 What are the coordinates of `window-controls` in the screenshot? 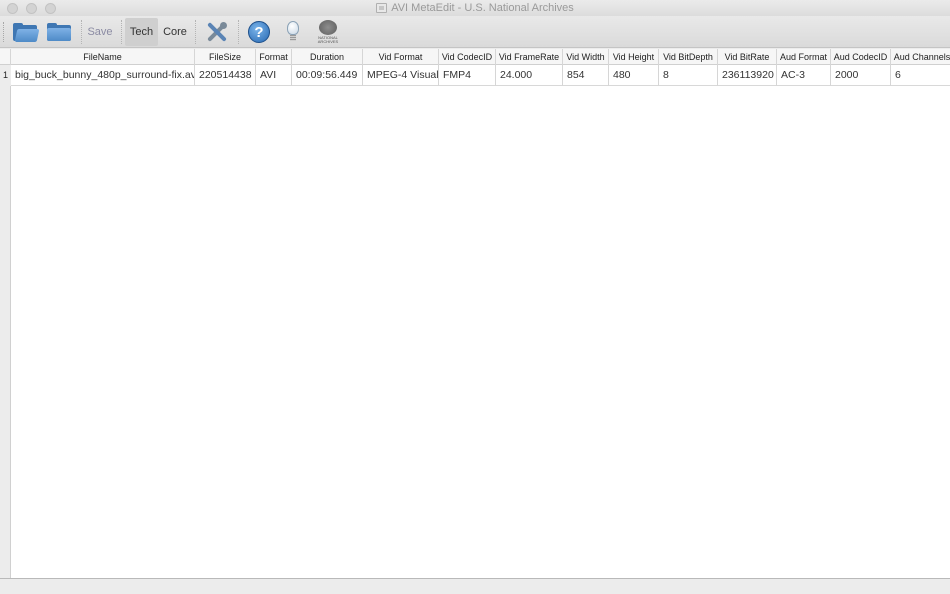 It's located at (31, 8).